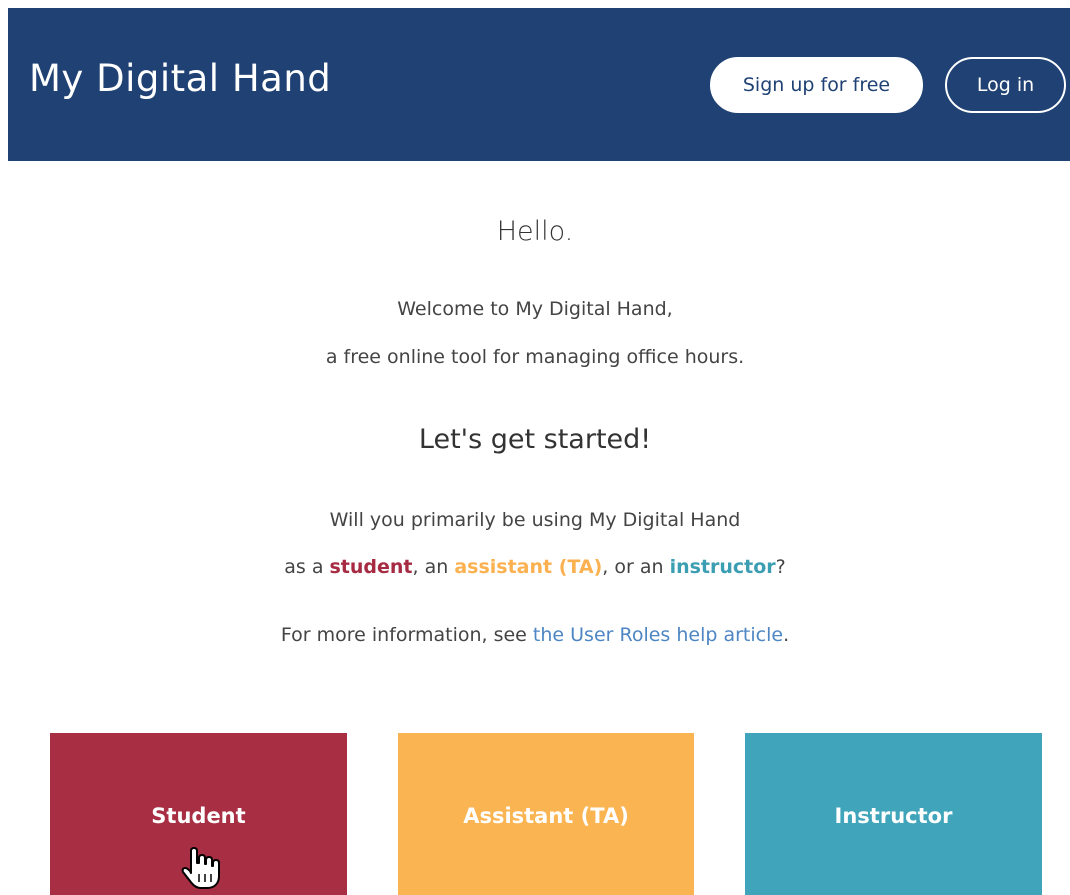 This screenshot has width=1070, height=895. Describe the element at coordinates (636, 567) in the screenshot. I see `question-separator-2: , or an` at that location.